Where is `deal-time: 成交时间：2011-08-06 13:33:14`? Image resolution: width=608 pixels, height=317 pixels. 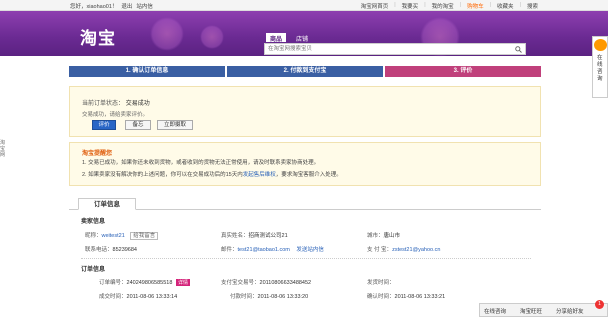
deal-time: 成交时间：2011-08-06 13:33:14 is located at coordinates (138, 296).